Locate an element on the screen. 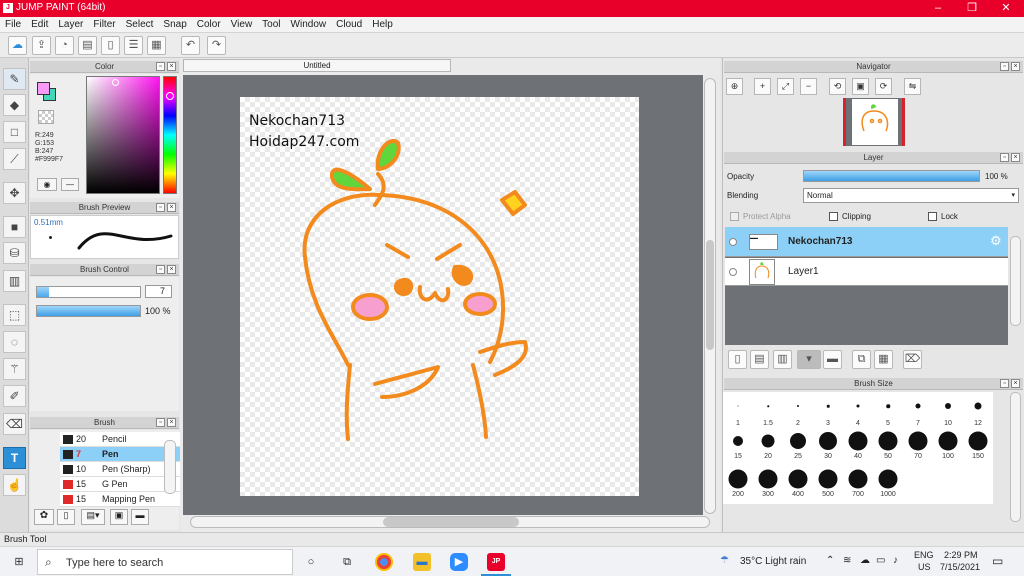  layer-menu-icon: ▾ is located at coordinates (809, 359).